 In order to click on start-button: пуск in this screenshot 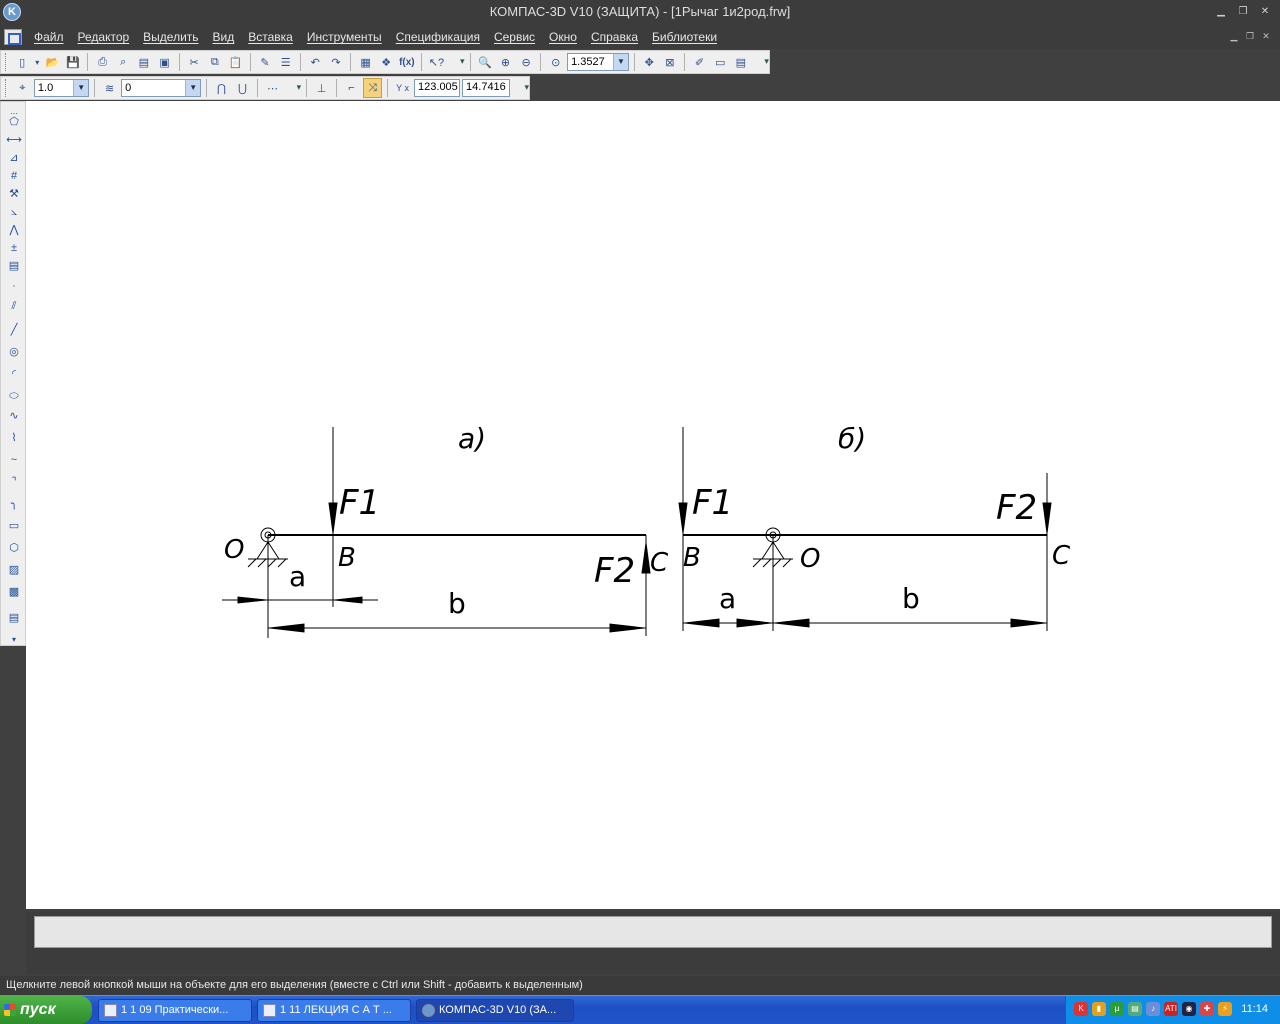, I will do `click(46, 1010)`.